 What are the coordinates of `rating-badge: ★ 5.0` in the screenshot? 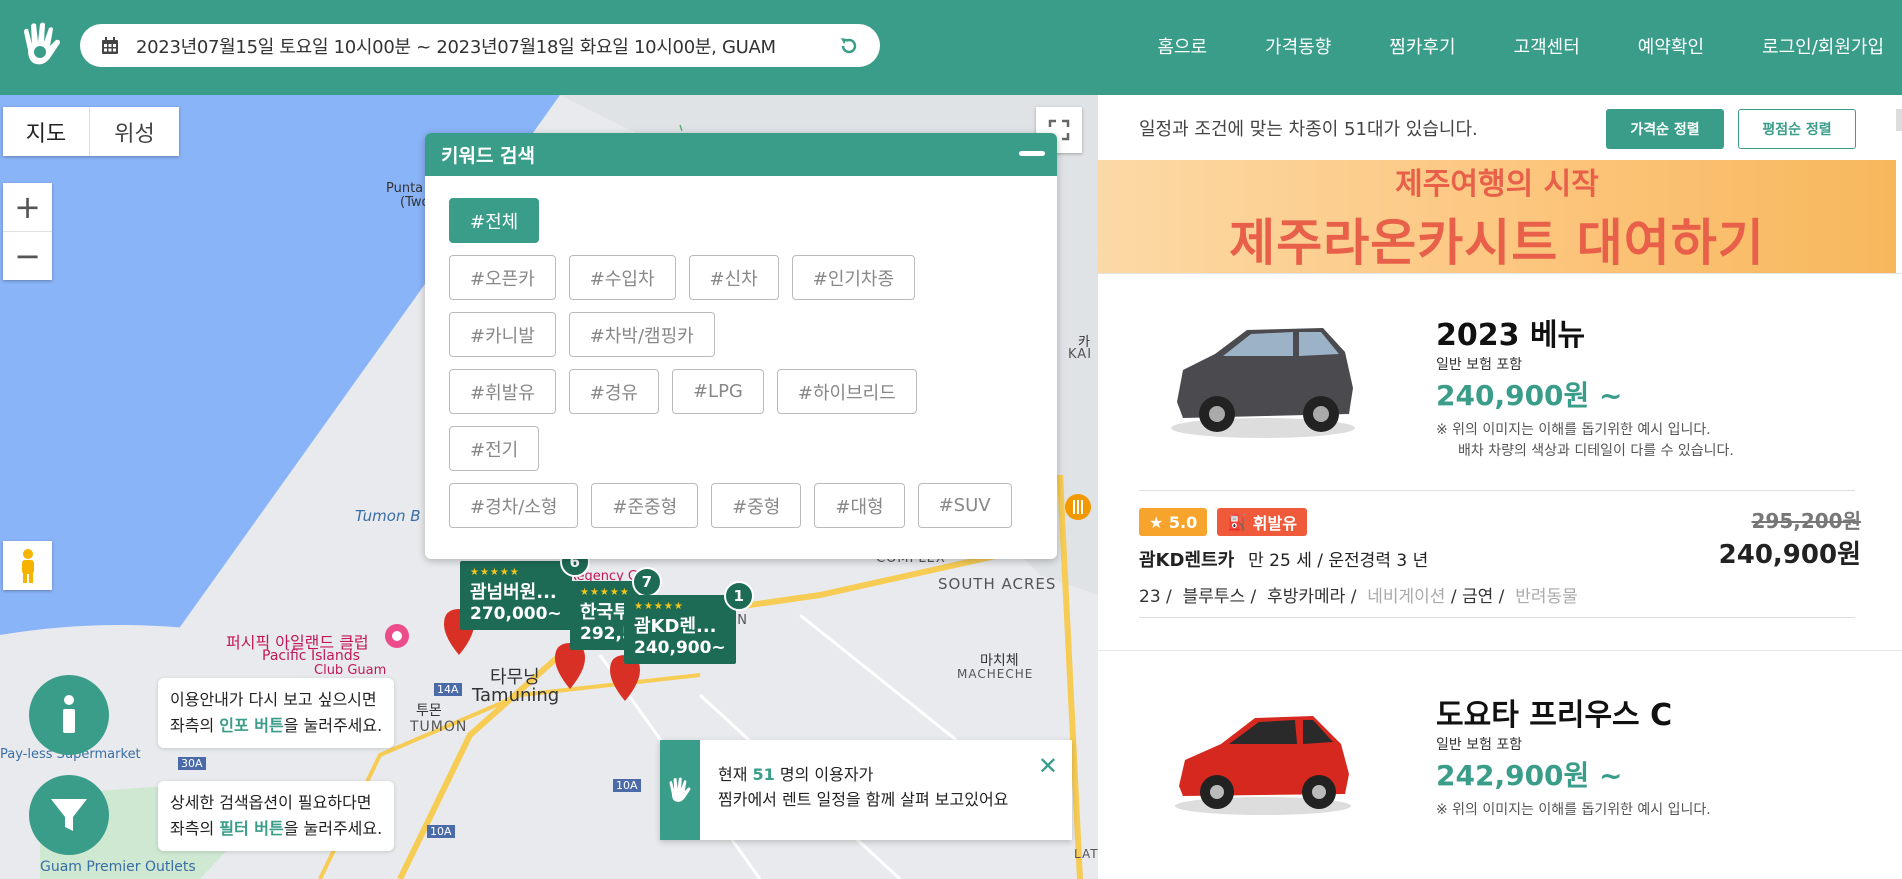 It's located at (1173, 522).